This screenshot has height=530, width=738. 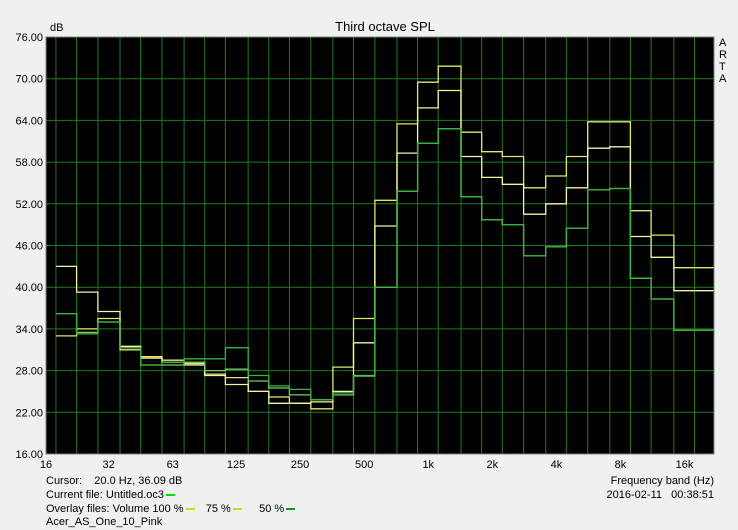 What do you see at coordinates (621, 465) in the screenshot?
I see `x-tick-label: 8k` at bounding box center [621, 465].